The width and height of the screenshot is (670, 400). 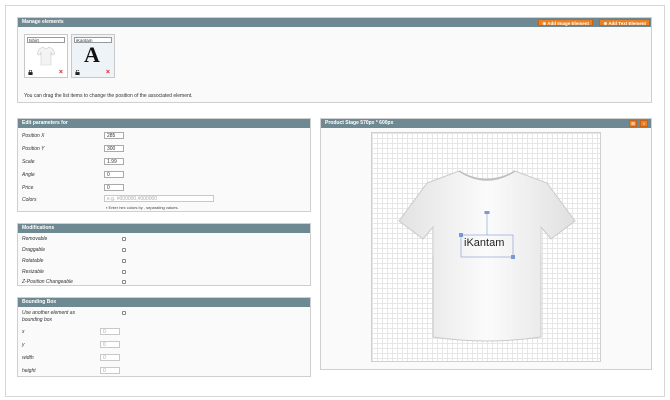 I want to click on manage-elements-title: Manage elements, so click(x=43, y=22).